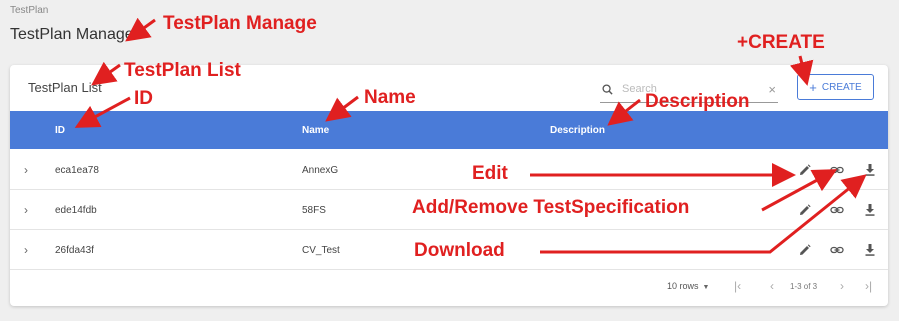 The image size is (899, 321). Describe the element at coordinates (868, 286) in the screenshot. I see `last-page-icon: ›|` at that location.